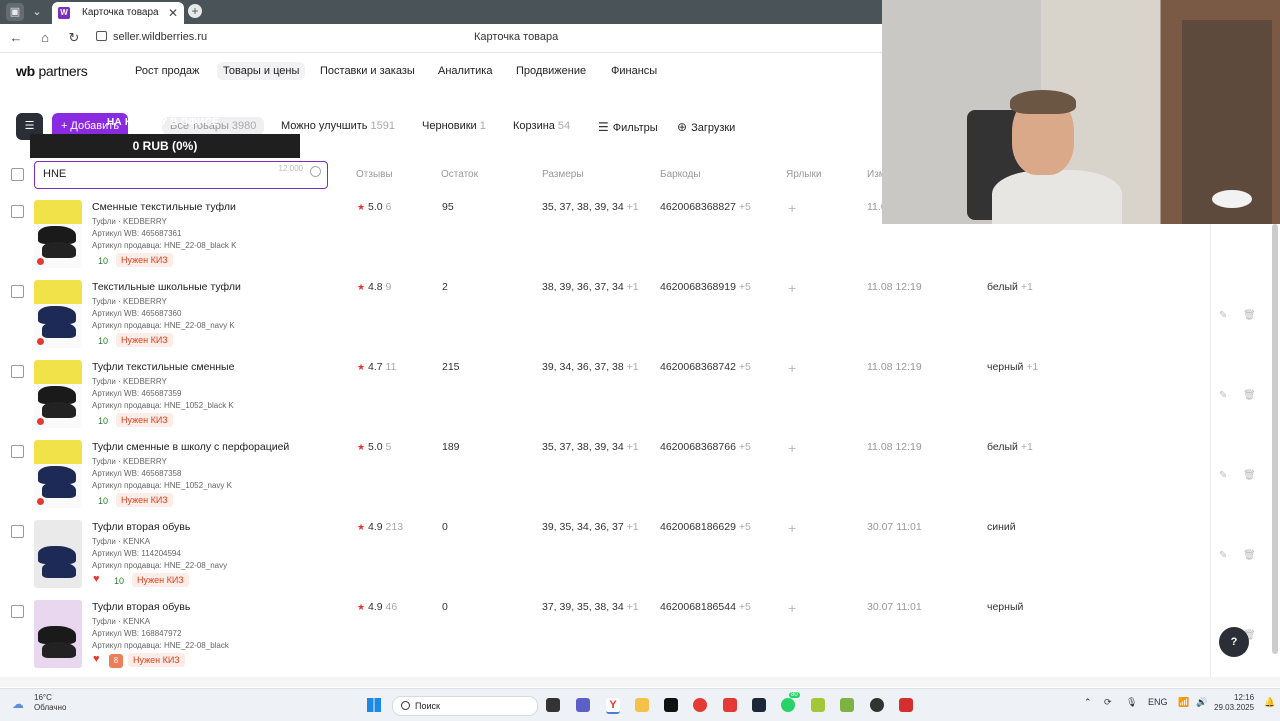 This screenshot has height=721, width=1280. I want to click on close-icon: ✕, so click(173, 13).